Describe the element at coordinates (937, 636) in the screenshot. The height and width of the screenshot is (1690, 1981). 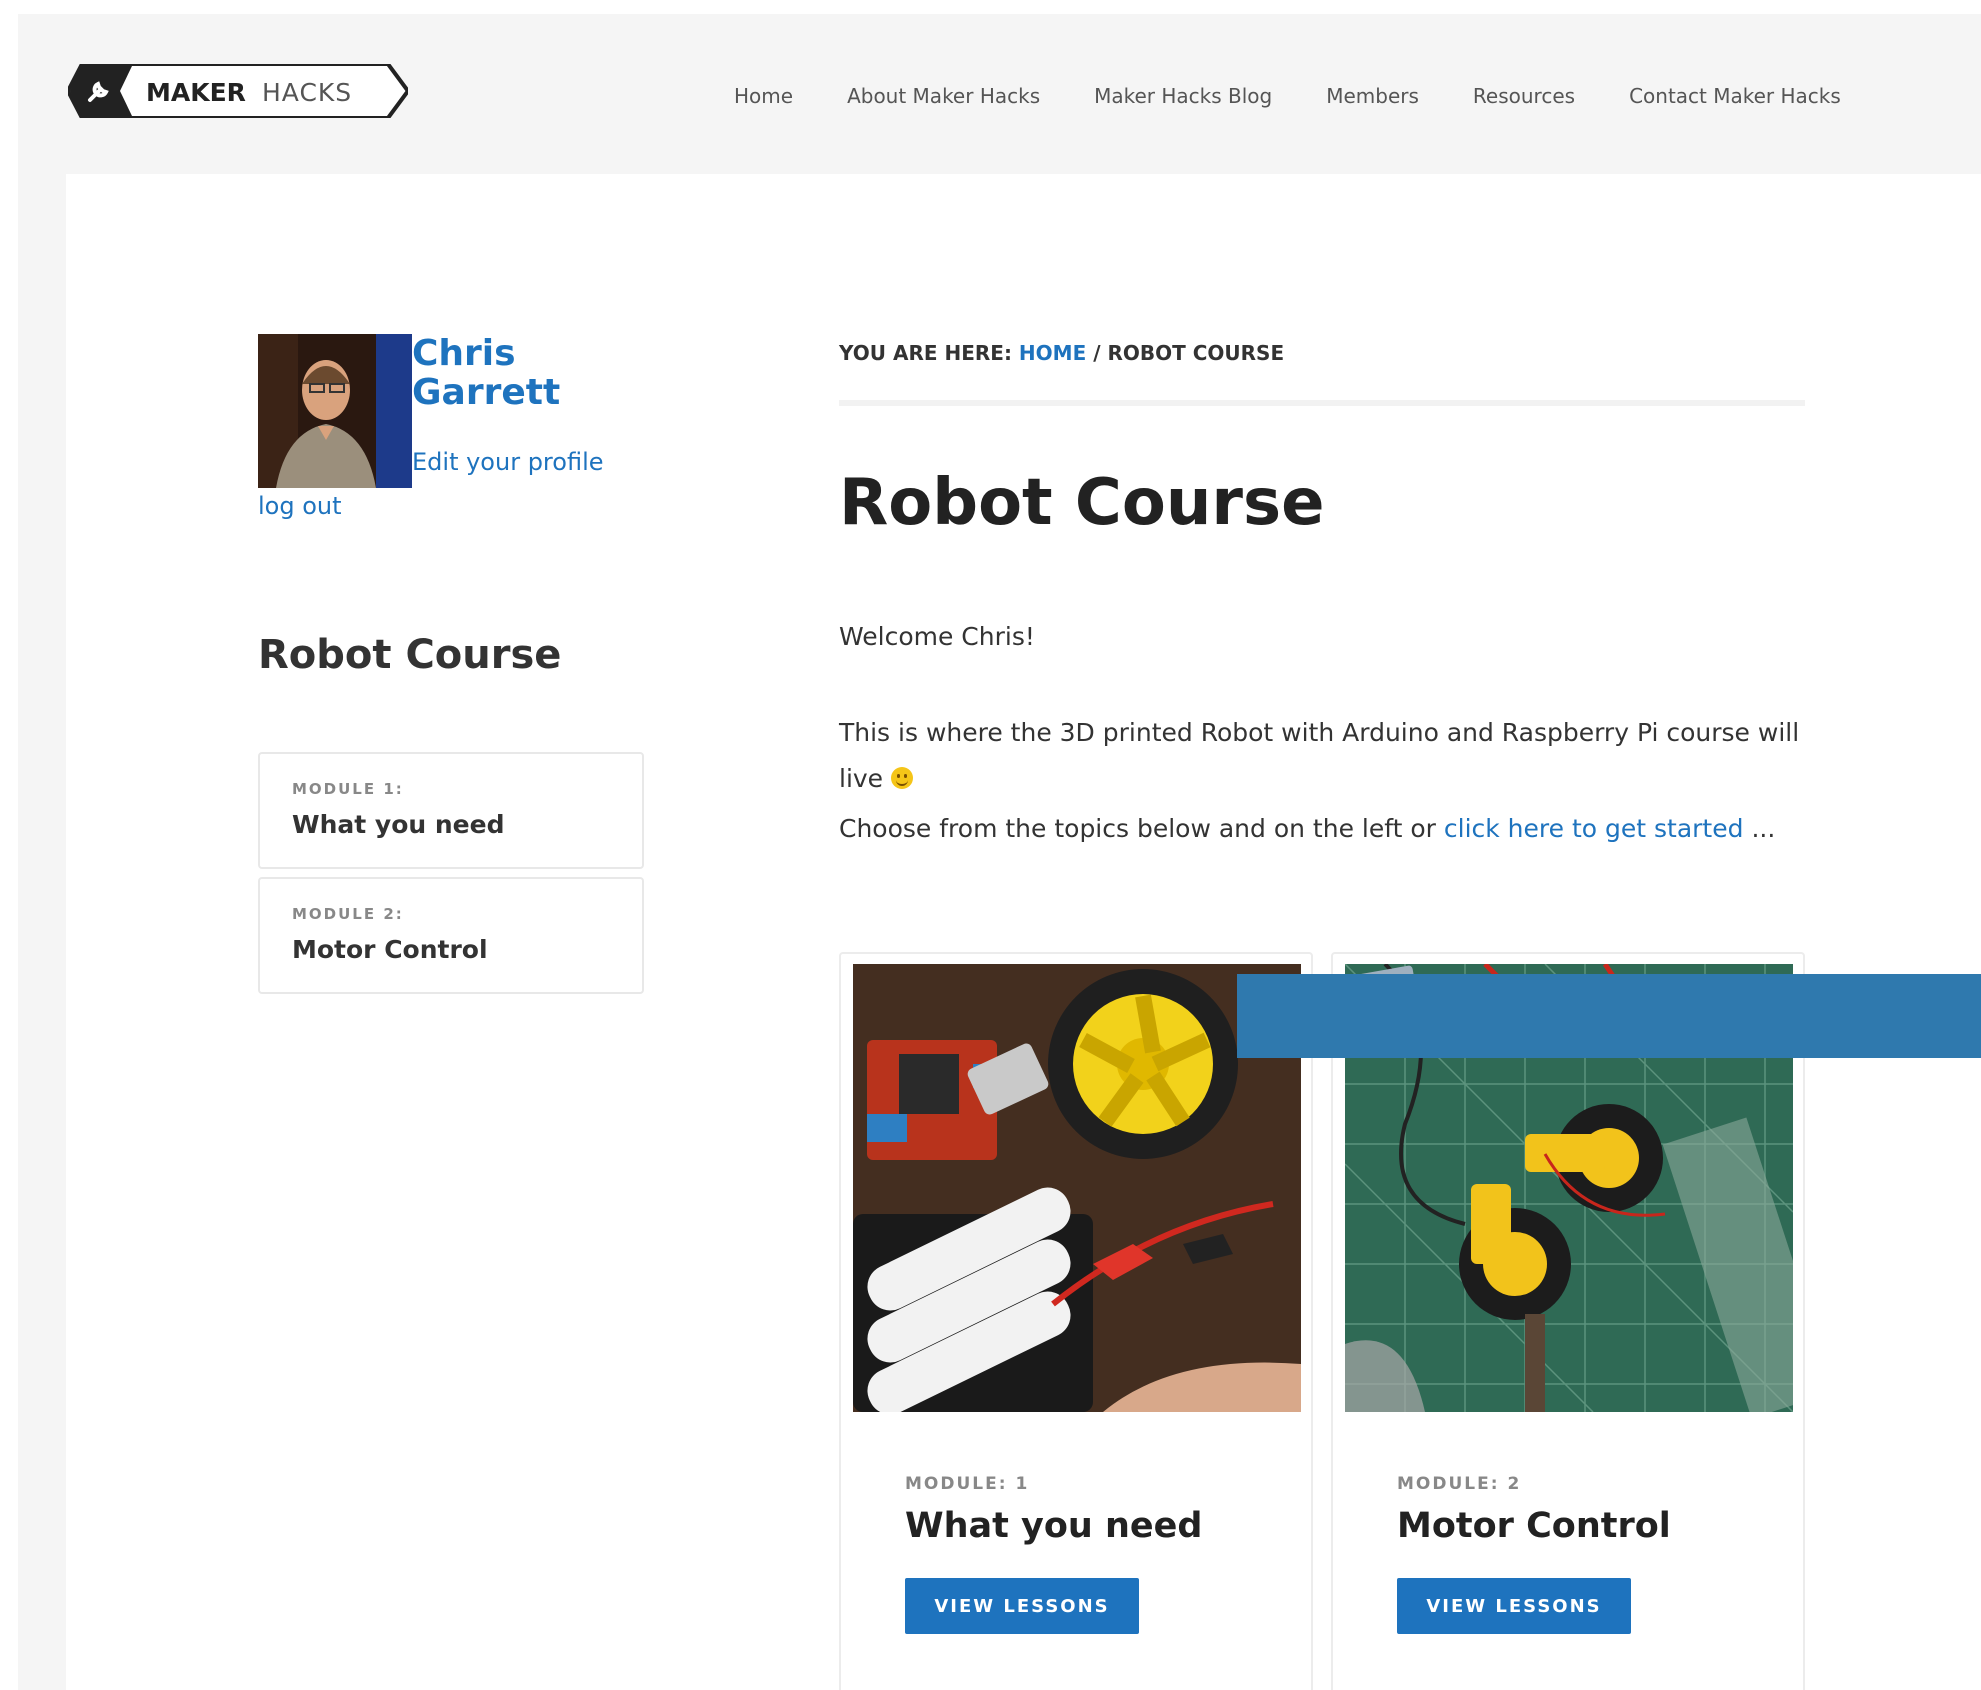
I see `welcome-text: Welcome Chris!` at that location.